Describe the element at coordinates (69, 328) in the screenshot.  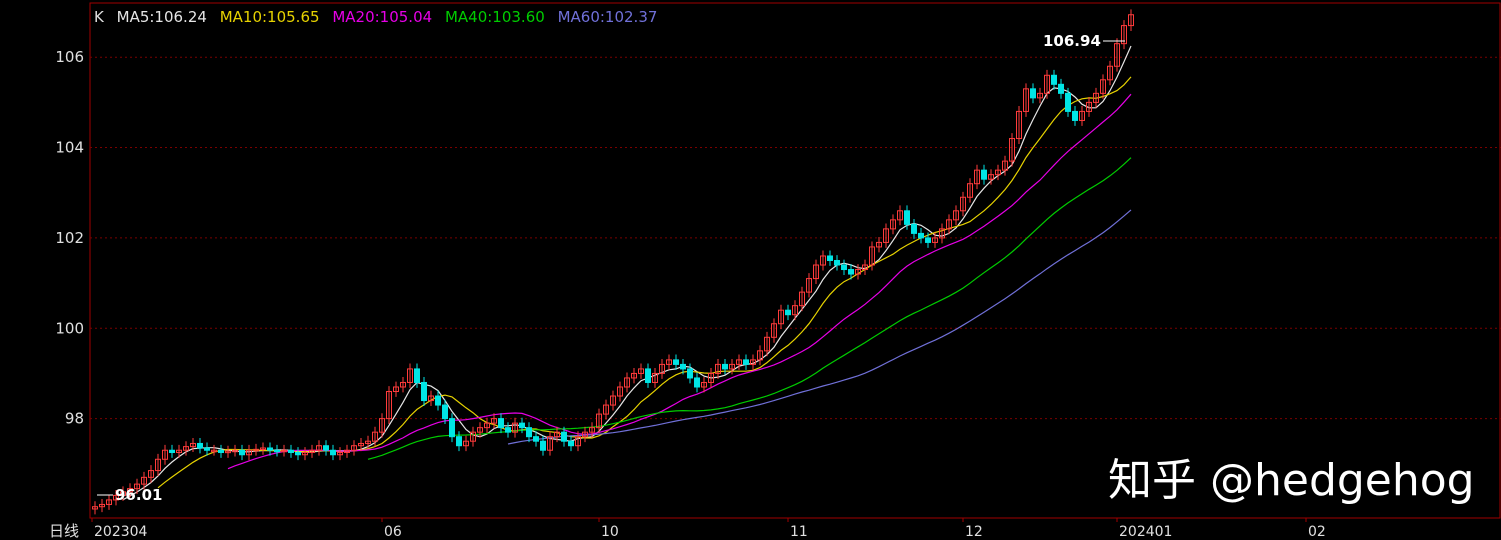
I see `y-tick-label: 100` at that location.